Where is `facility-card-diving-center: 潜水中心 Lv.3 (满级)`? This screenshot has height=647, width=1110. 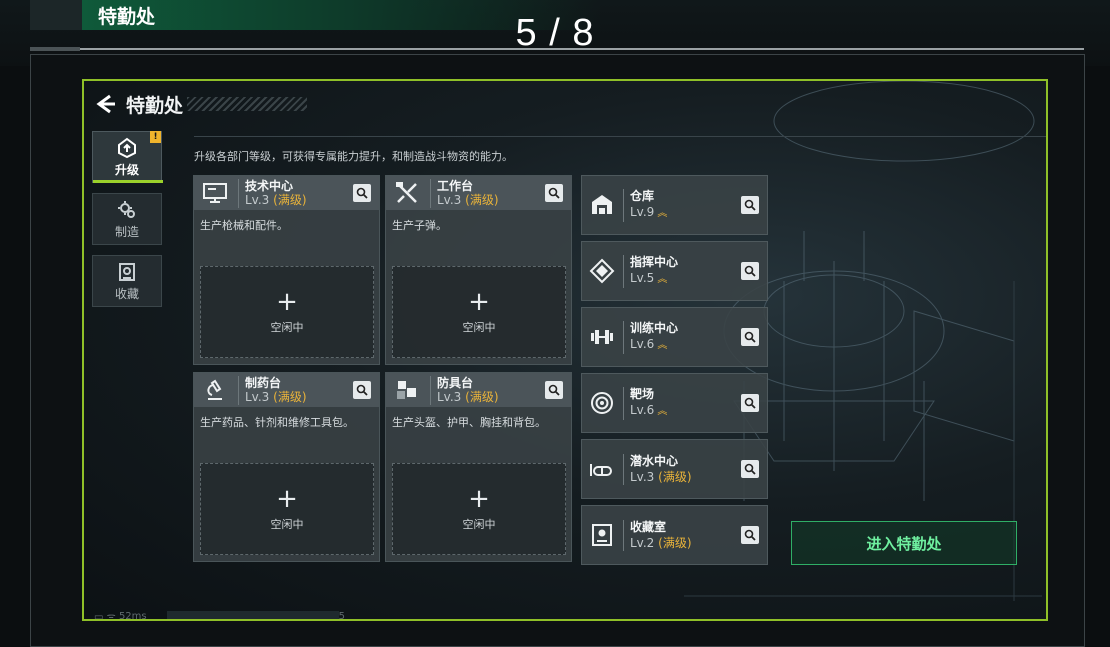 facility-card-diving-center: 潜水中心 Lv.3 (满级) is located at coordinates (674, 469).